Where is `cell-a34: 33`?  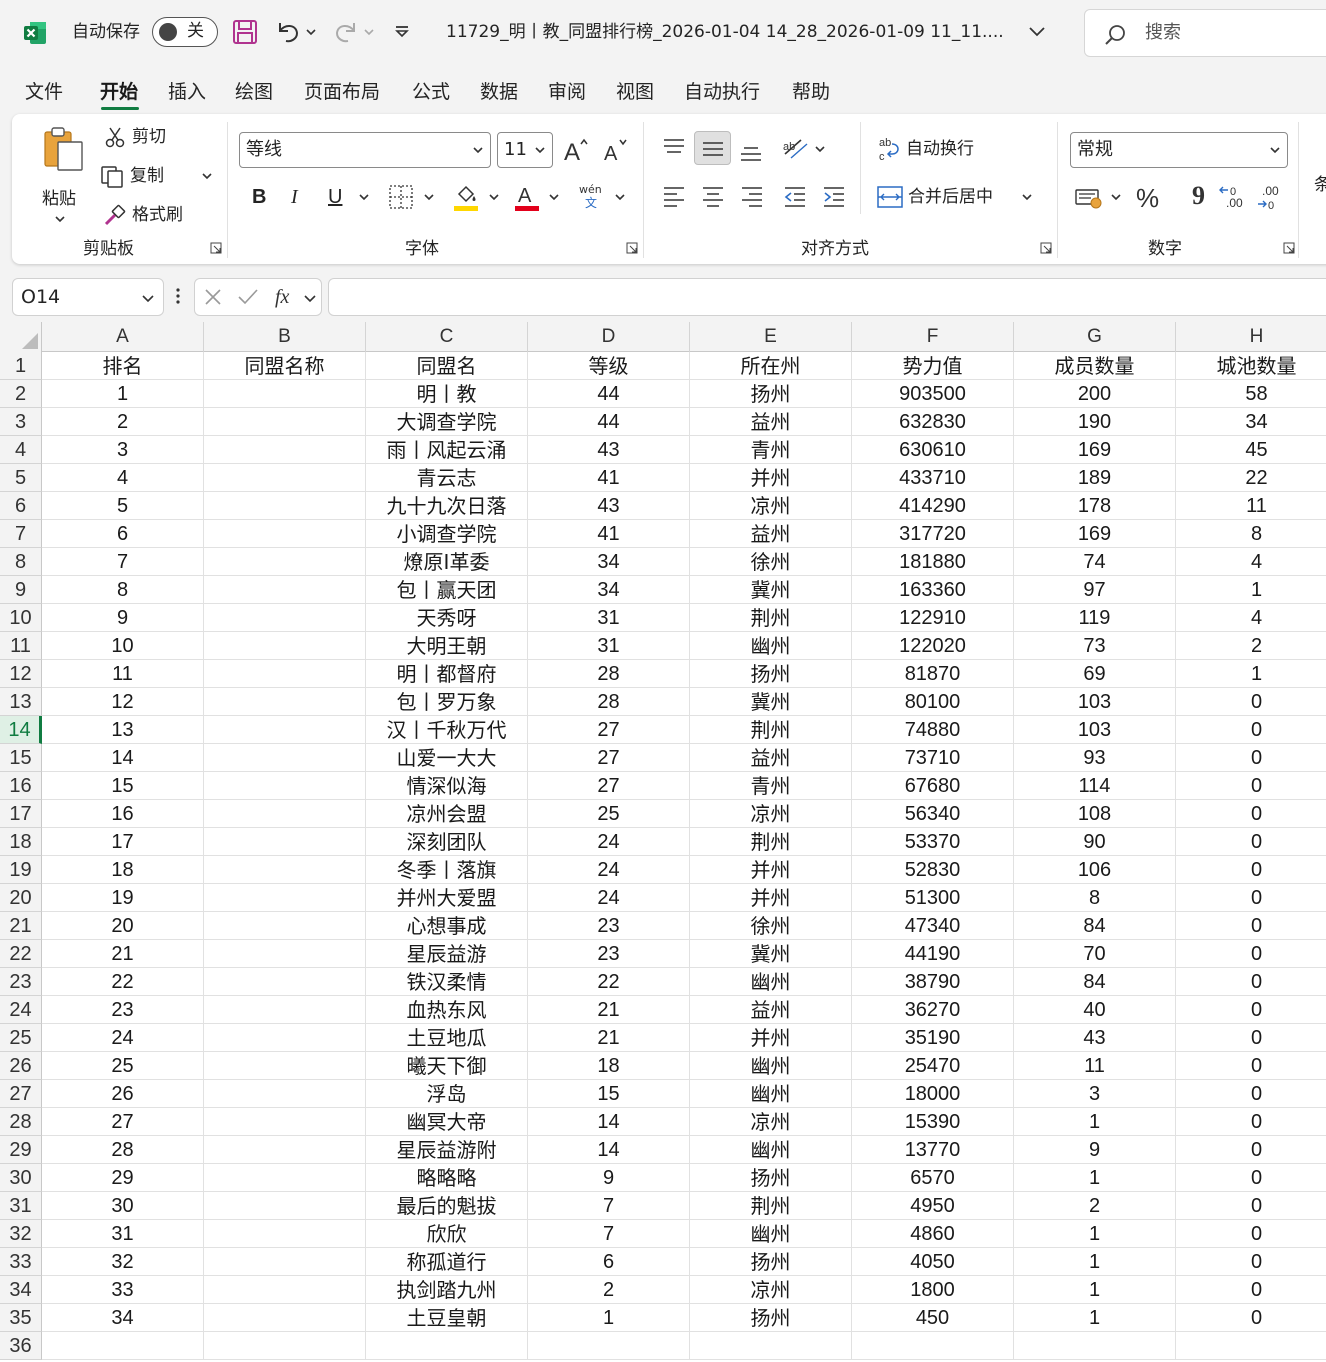 cell-a34: 33 is located at coordinates (123, 1290).